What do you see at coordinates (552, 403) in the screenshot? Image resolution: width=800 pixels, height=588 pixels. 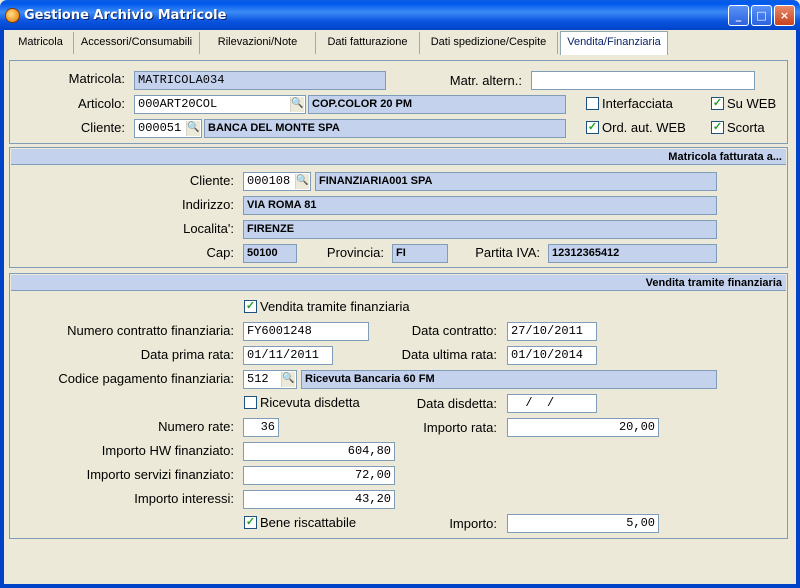 I see `data-disdetta-field: / /` at bounding box center [552, 403].